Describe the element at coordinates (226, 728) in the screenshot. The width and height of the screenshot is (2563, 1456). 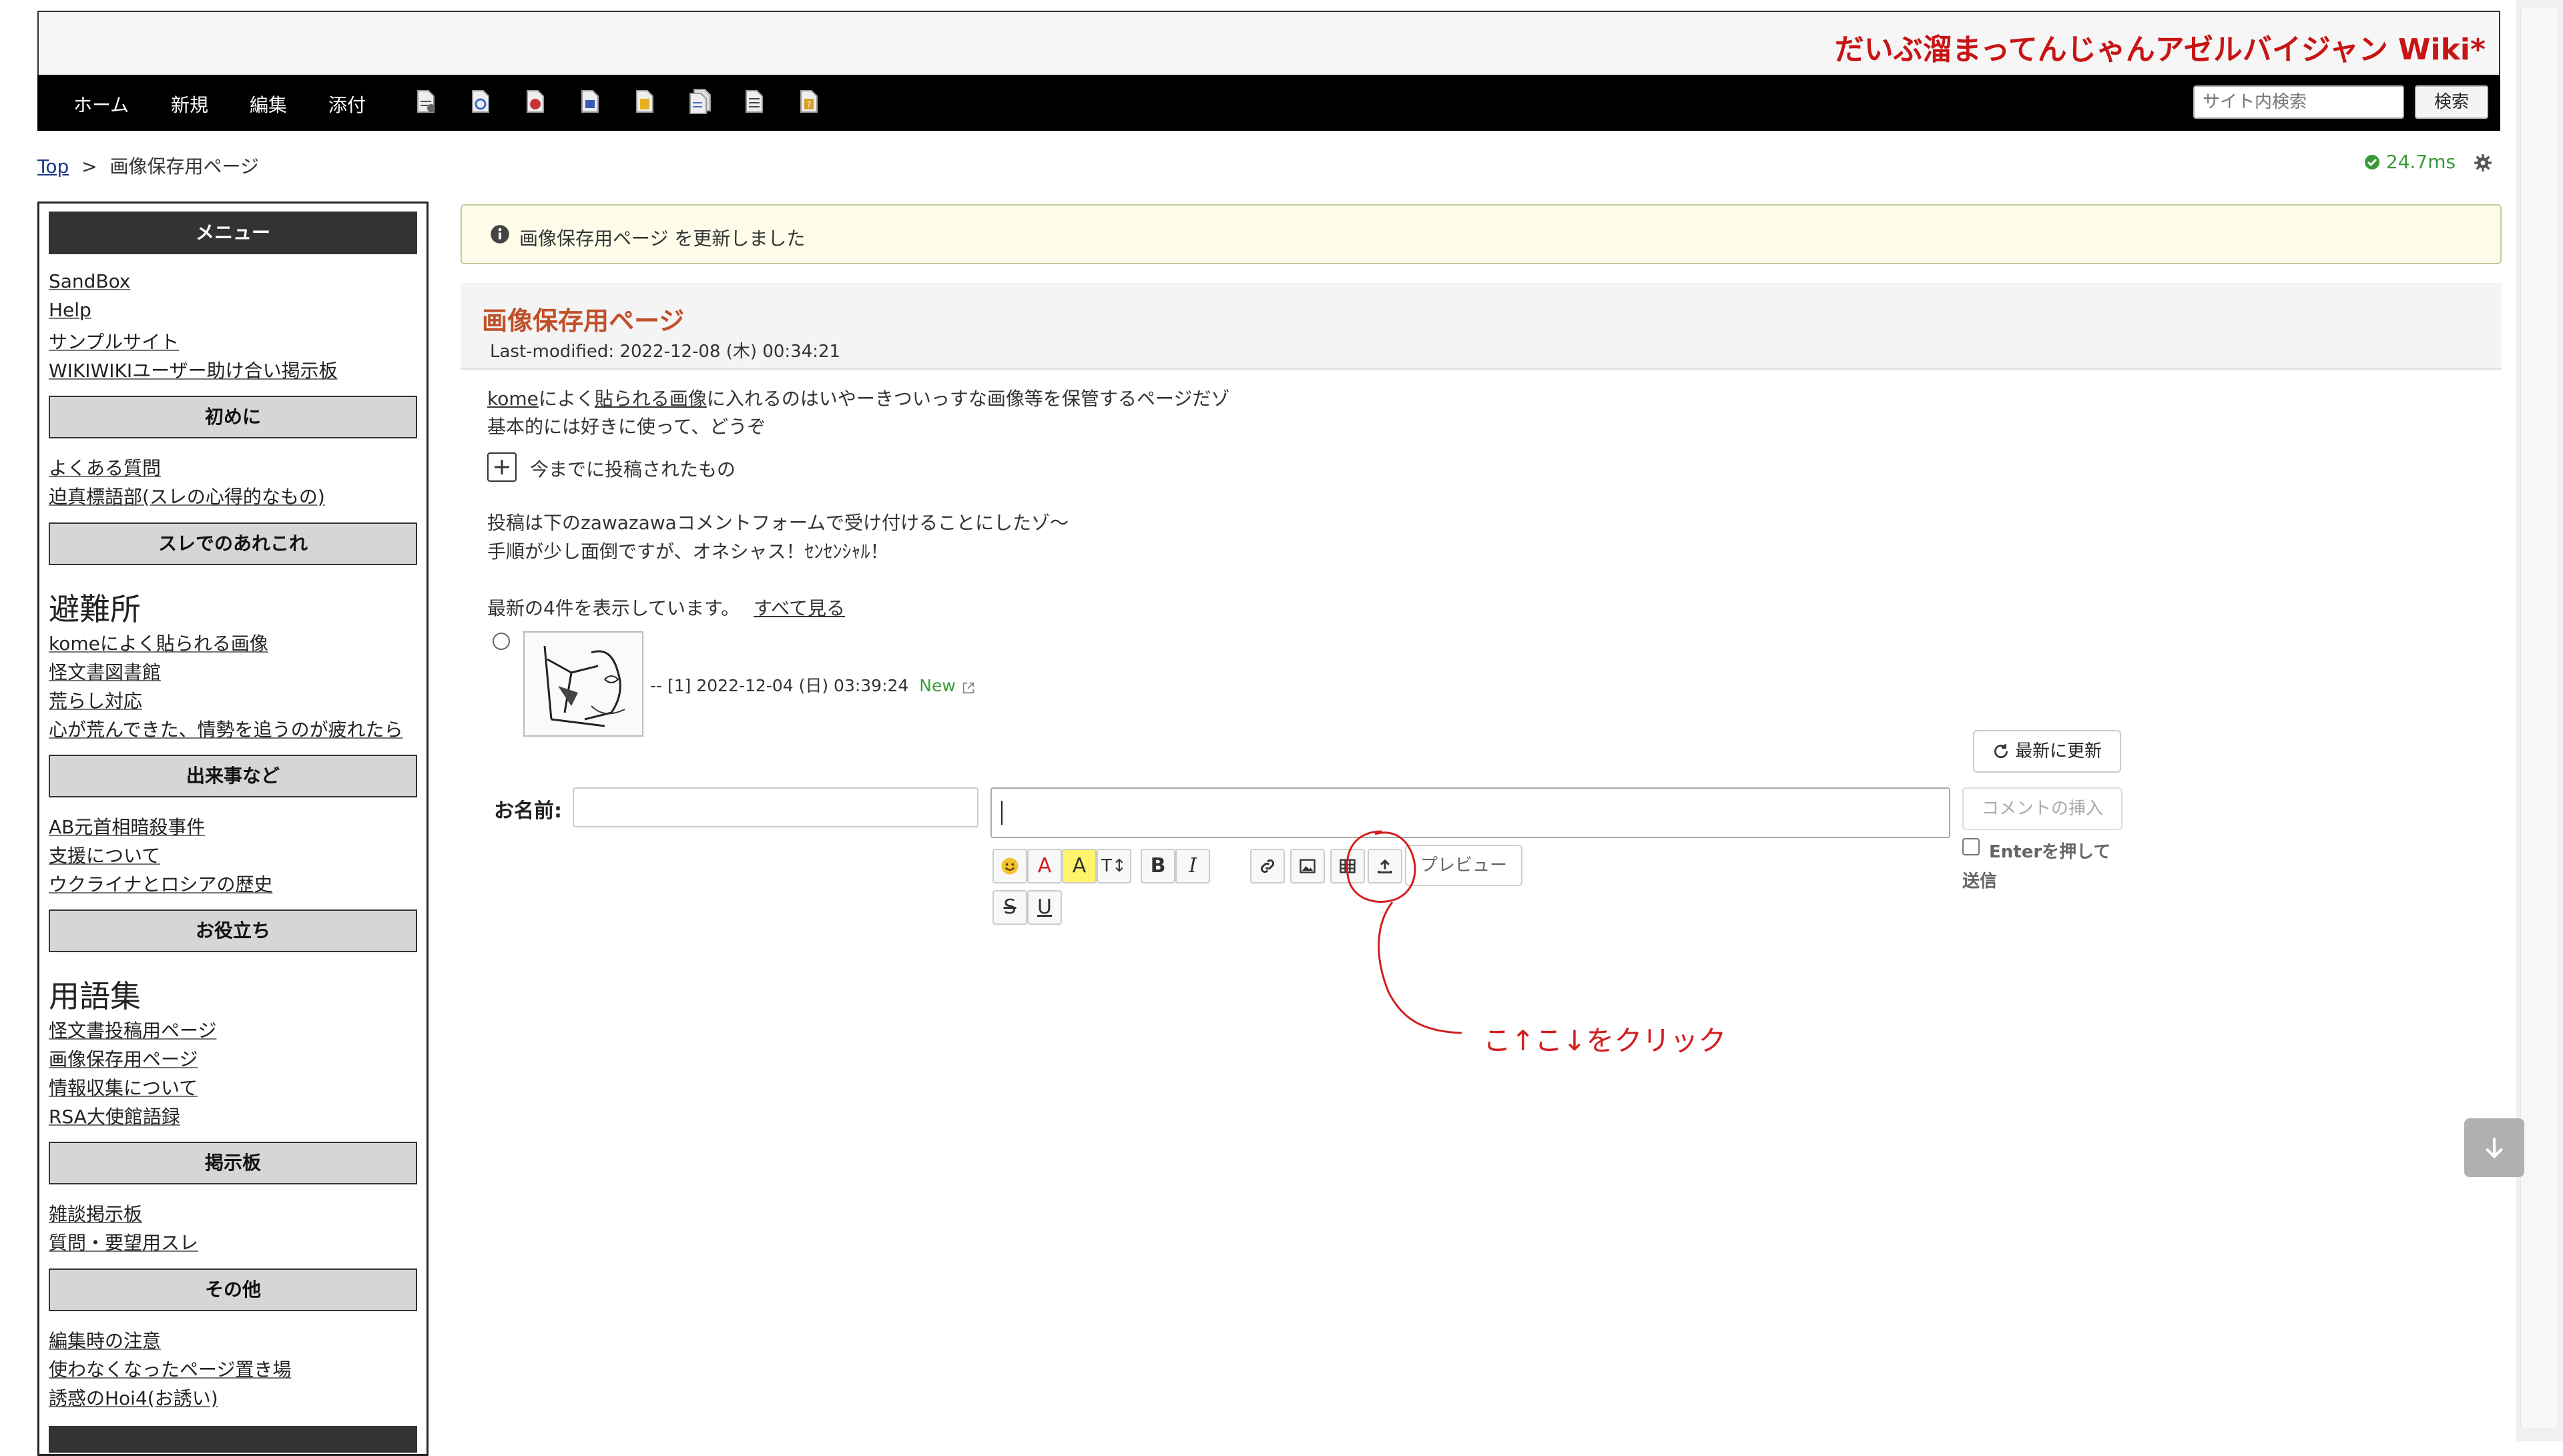
I see `sidebar-link-tired: 心が荒んできた、情勢を追うのが疲れたら` at that location.